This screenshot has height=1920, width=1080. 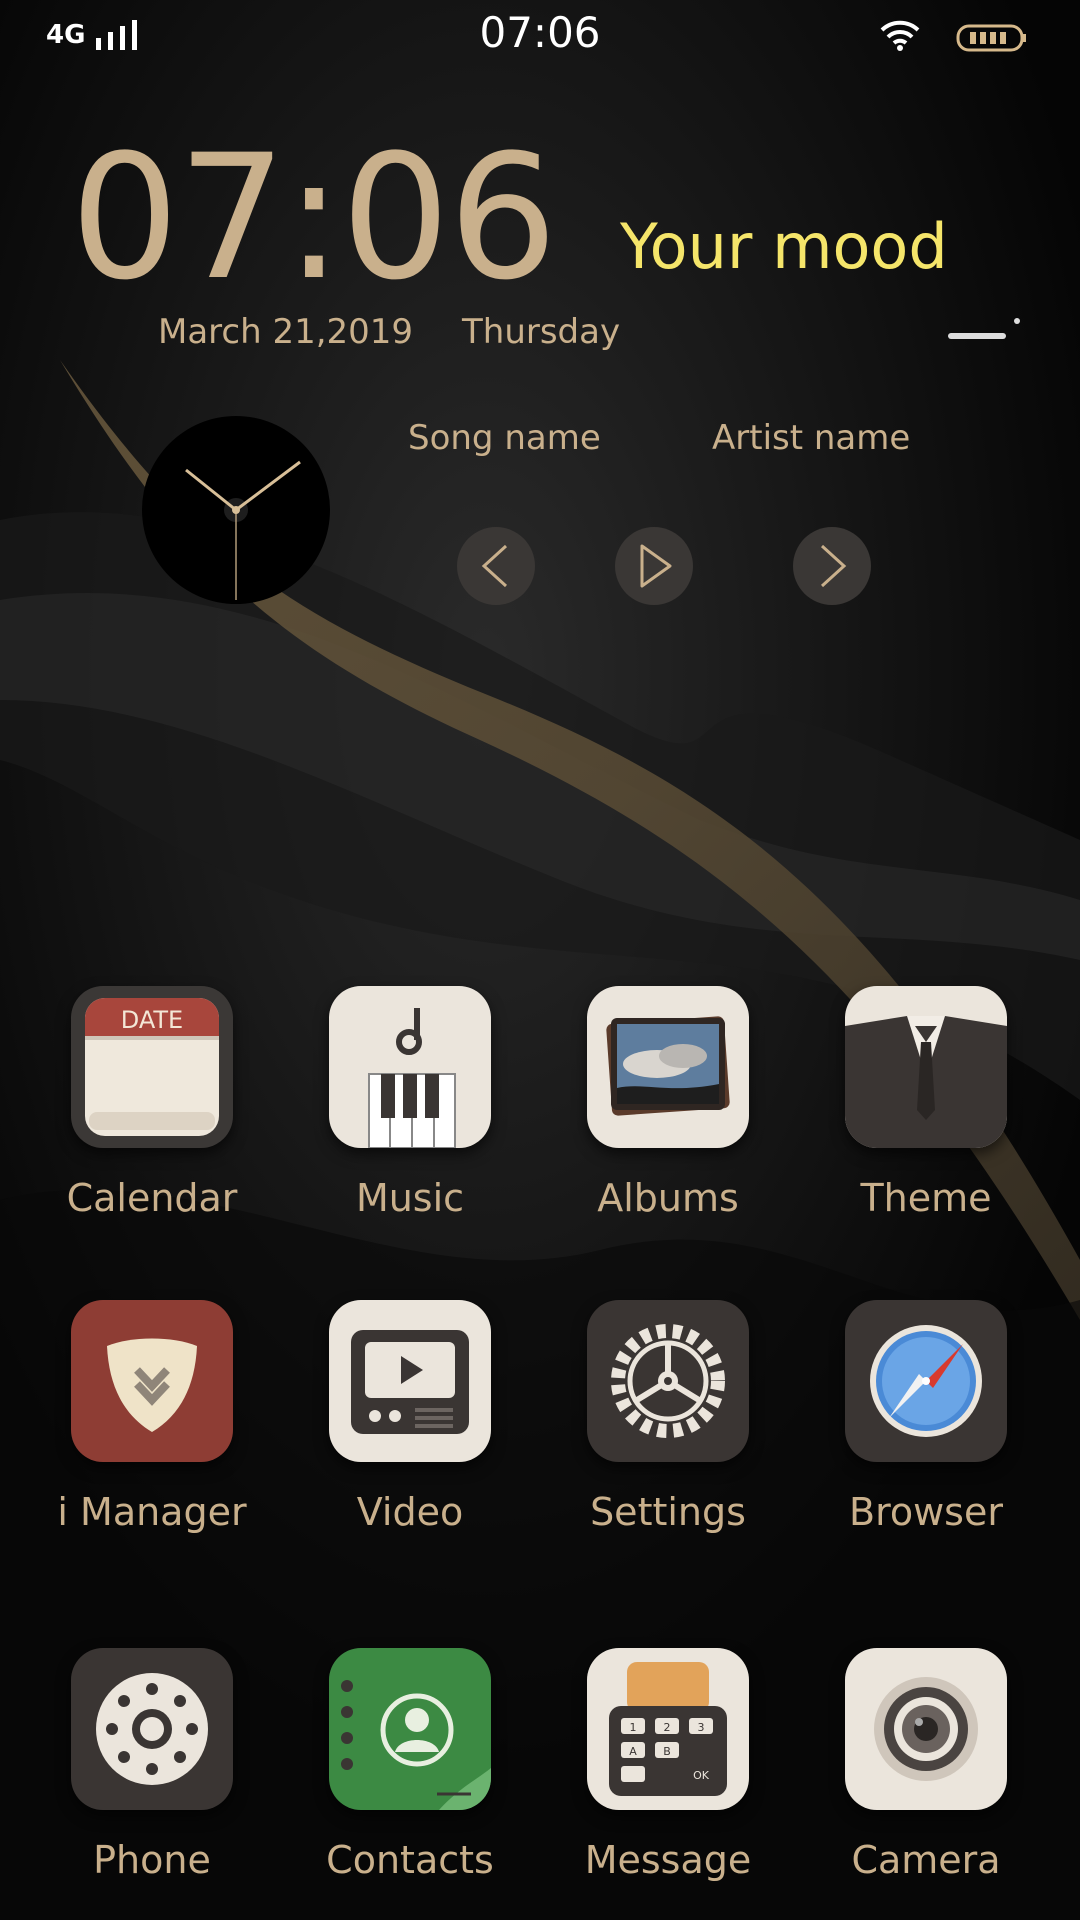 I want to click on app-label: Albums, so click(x=668, y=1198).